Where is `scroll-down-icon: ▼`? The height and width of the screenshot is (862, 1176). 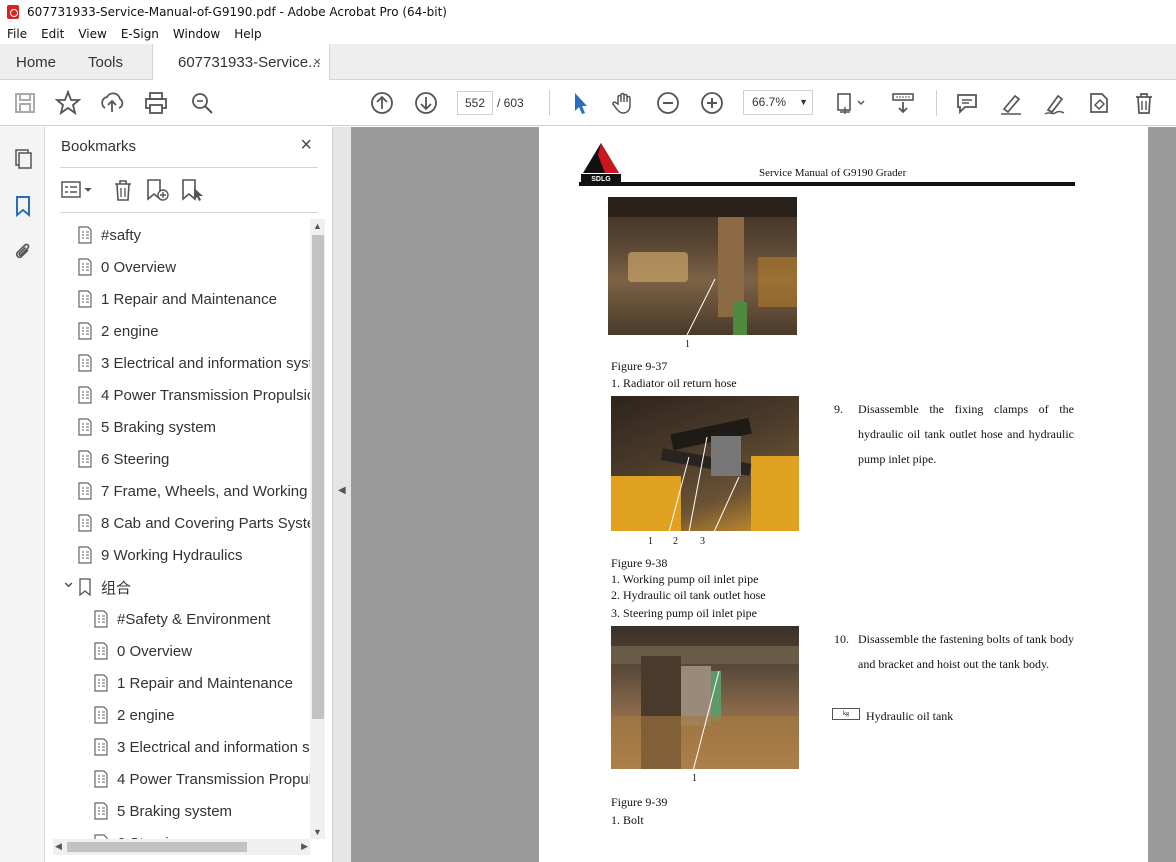
scroll-down-icon: ▼ is located at coordinates (317, 832).